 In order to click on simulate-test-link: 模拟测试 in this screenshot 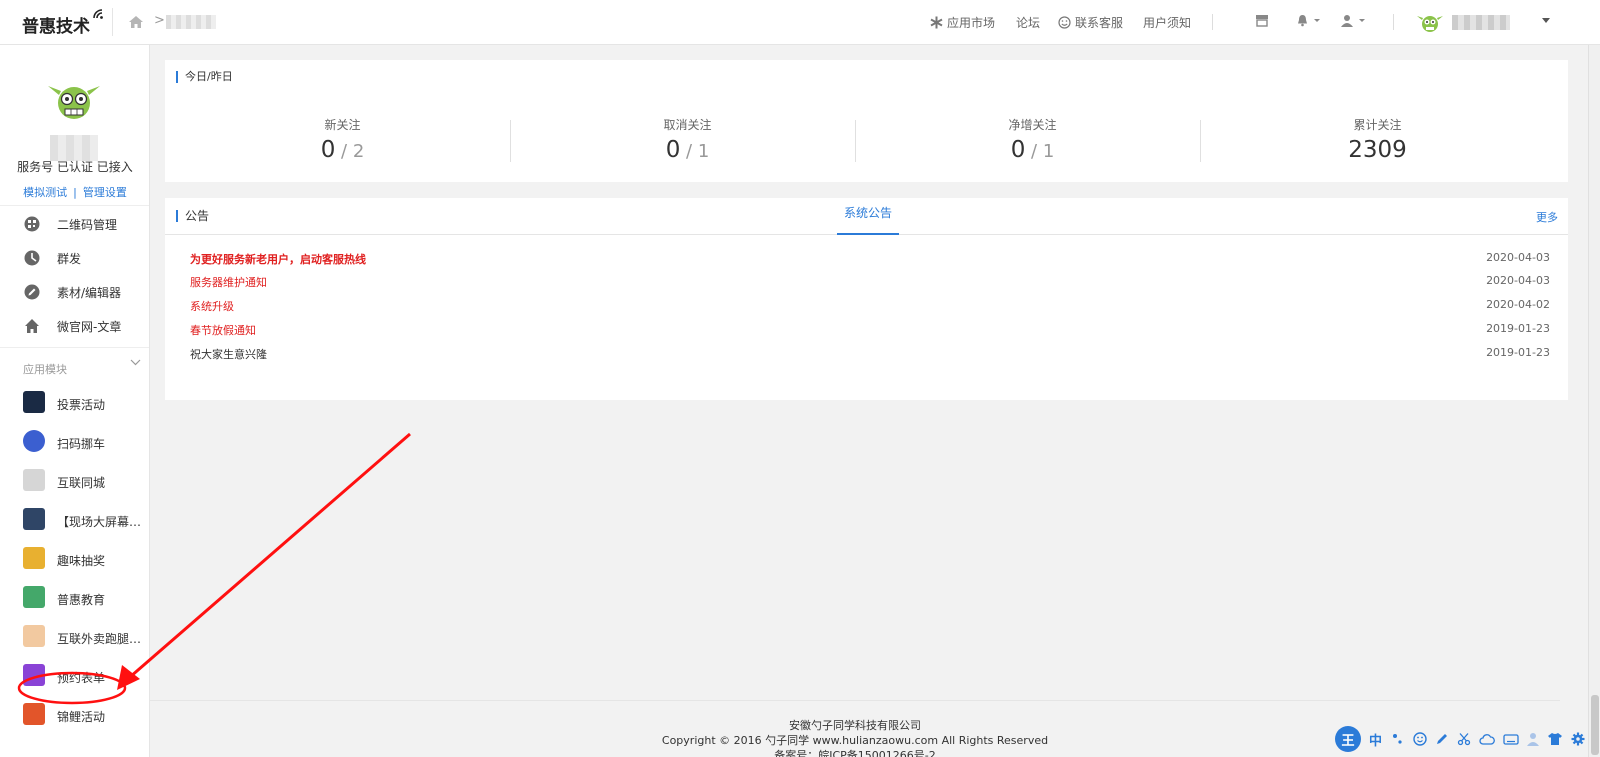, I will do `click(45, 192)`.